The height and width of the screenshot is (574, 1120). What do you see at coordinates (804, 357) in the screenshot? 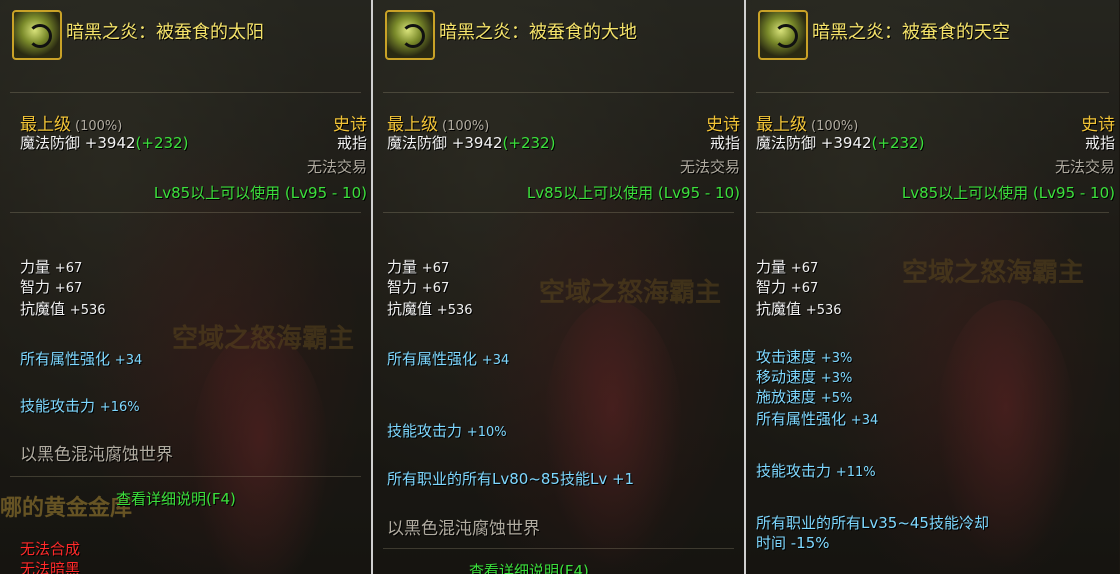
I see `attack-speed: 攻击速度 +3%` at bounding box center [804, 357].